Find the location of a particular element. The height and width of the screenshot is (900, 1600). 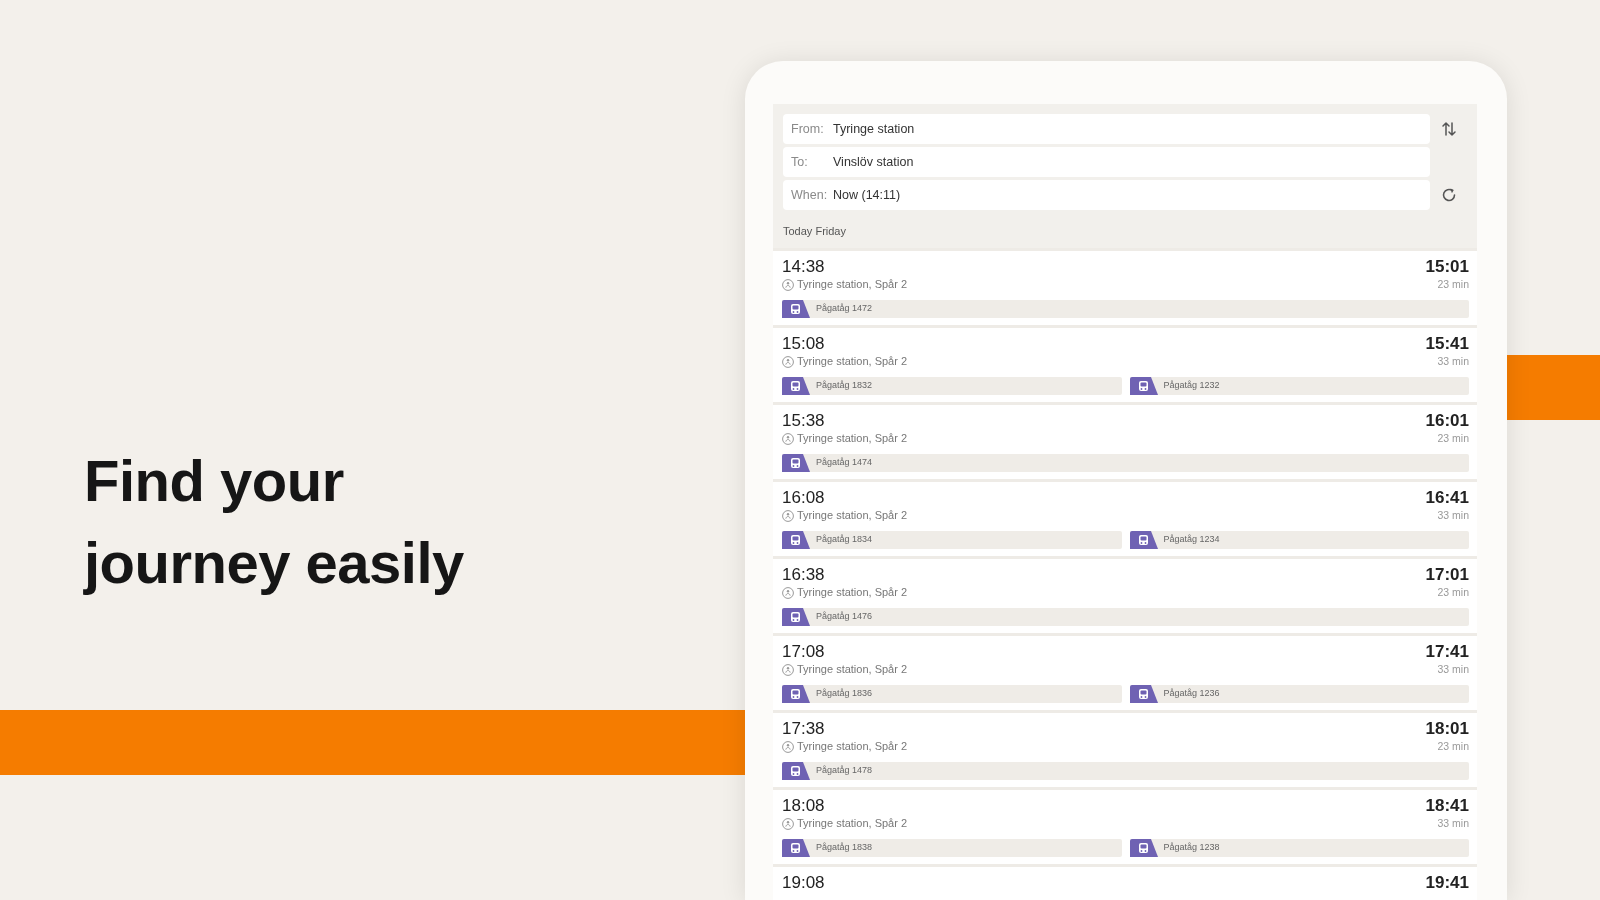

train-label: Pågatåg 1478 is located at coordinates (844, 771).